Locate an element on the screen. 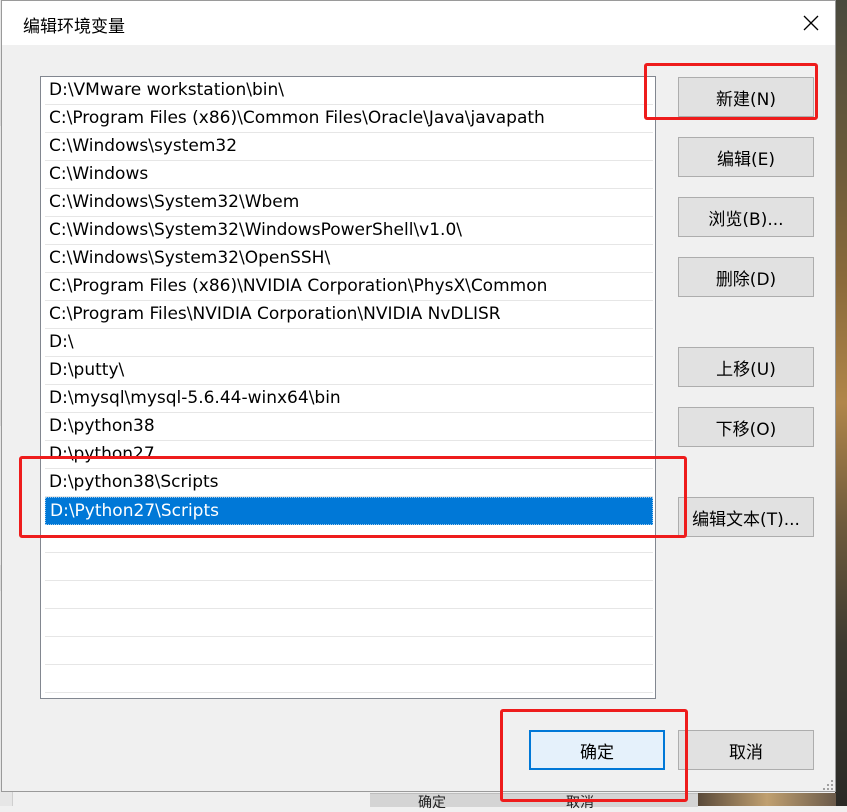  close-icon is located at coordinates (811, 23).